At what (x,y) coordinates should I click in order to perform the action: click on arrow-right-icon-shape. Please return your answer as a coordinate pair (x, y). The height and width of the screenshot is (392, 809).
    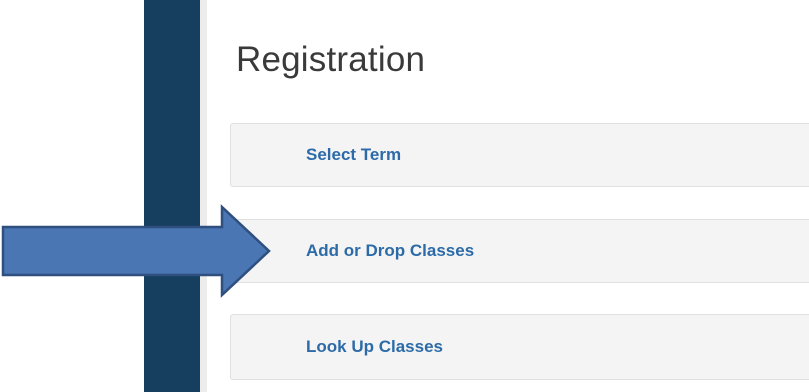
    Looking at the image, I should click on (136, 251).